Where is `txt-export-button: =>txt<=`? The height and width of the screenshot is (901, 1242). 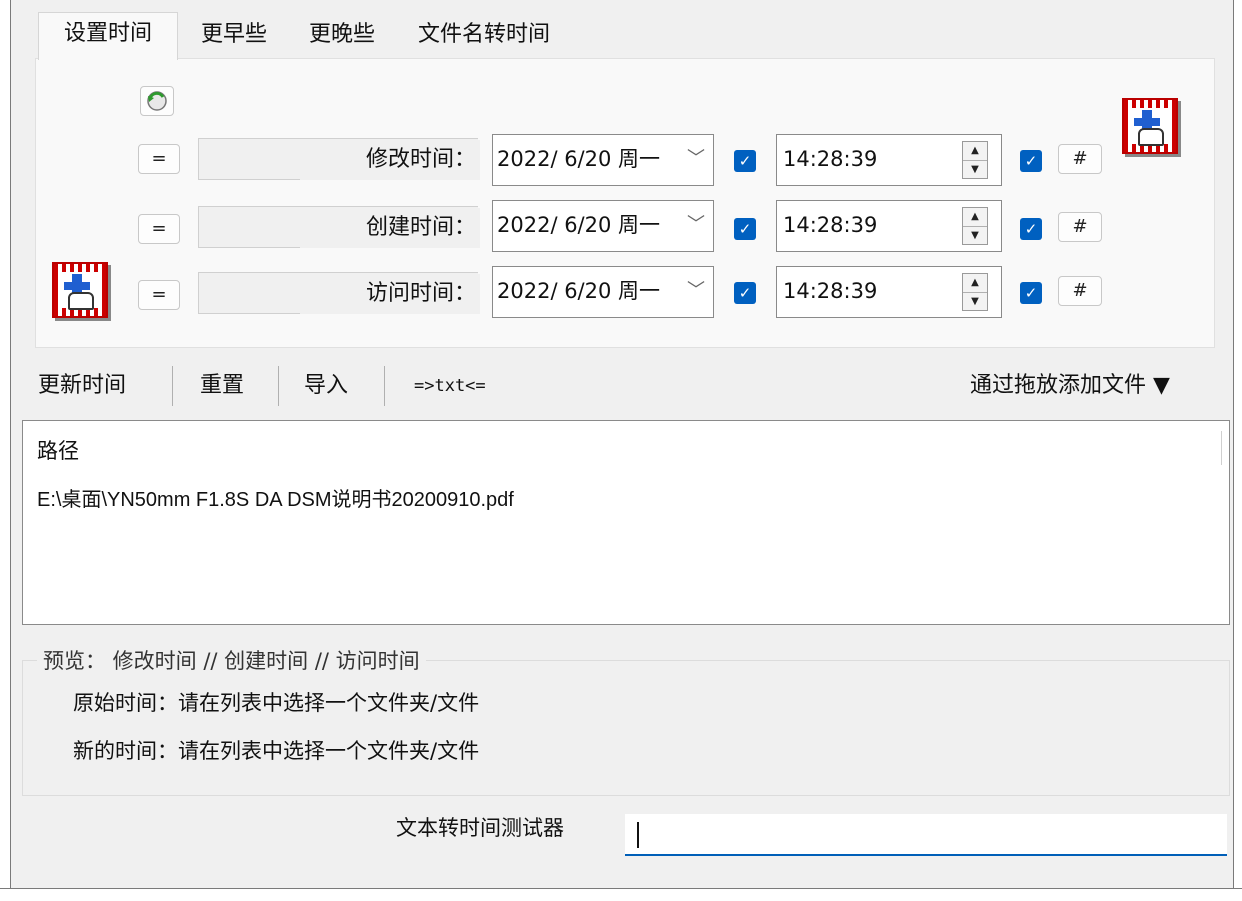 txt-export-button: =>txt<= is located at coordinates (450, 386).